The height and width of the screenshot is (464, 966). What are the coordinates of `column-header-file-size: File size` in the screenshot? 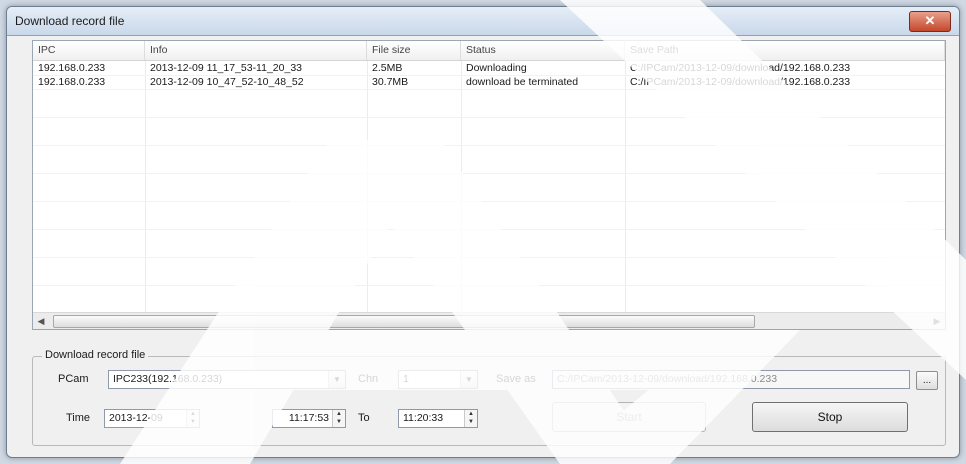 It's located at (414, 50).